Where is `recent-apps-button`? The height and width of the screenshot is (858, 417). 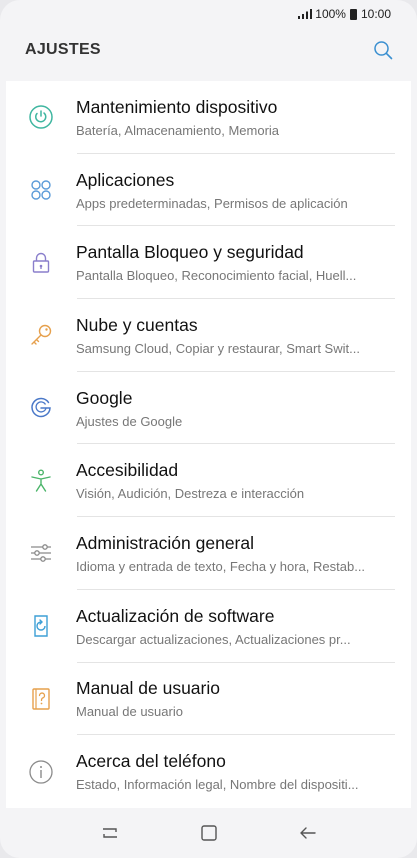 recent-apps-button is located at coordinates (110, 833).